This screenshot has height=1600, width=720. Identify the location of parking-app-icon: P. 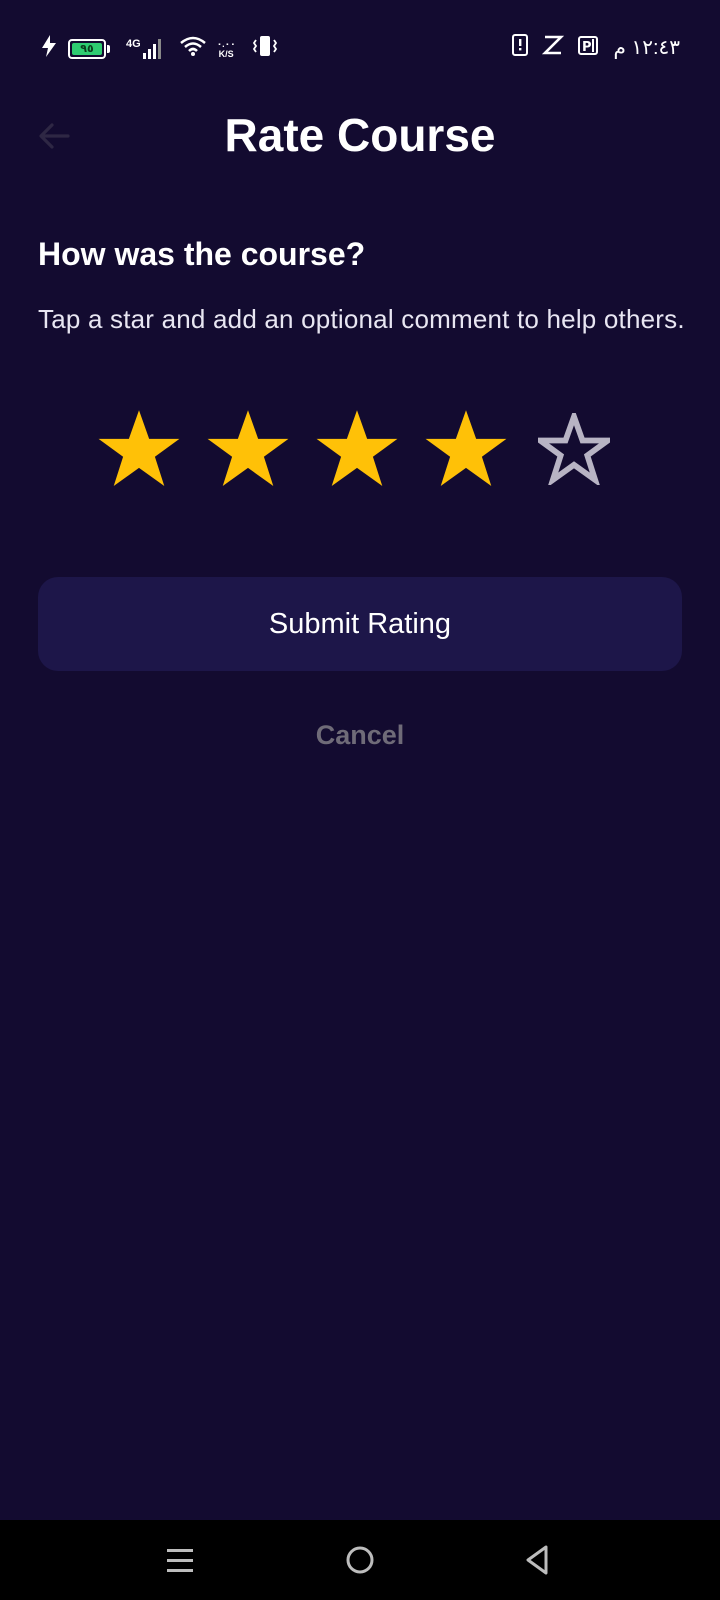
(588, 47).